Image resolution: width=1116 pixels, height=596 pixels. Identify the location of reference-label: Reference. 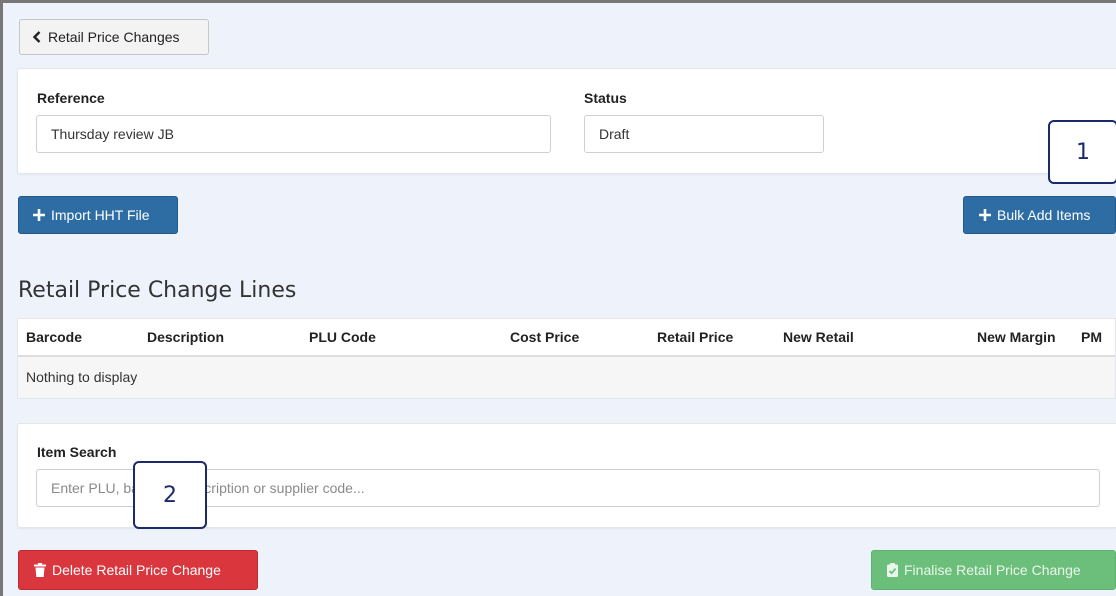
(71, 98).